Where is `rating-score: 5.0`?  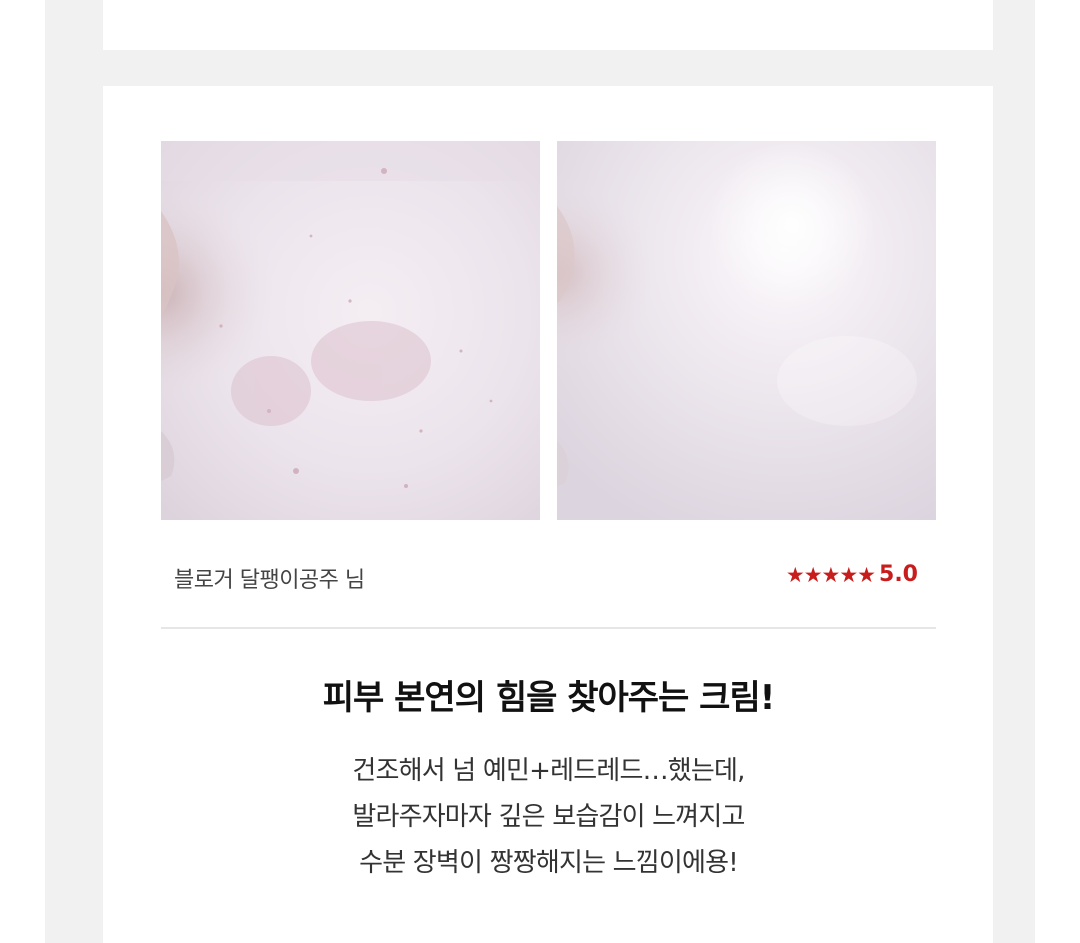 rating-score: 5.0 is located at coordinates (898, 574).